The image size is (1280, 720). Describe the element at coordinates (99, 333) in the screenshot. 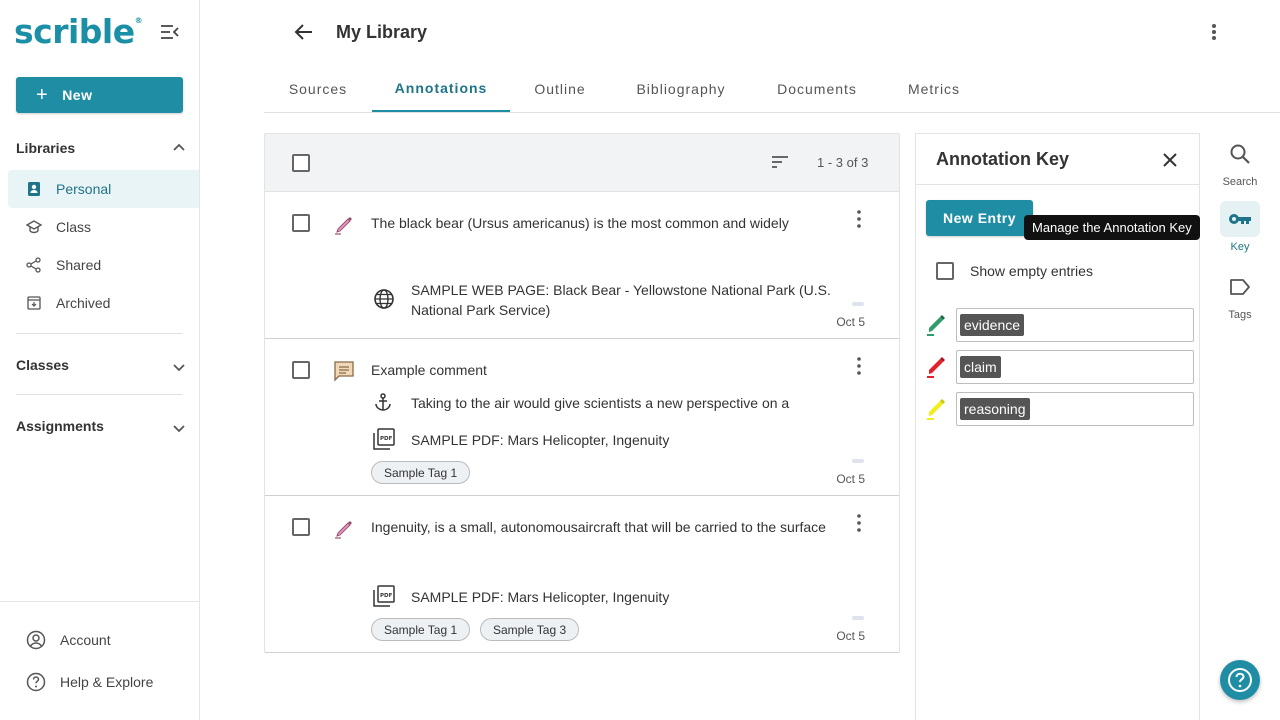

I see `sidebar-divider` at that location.